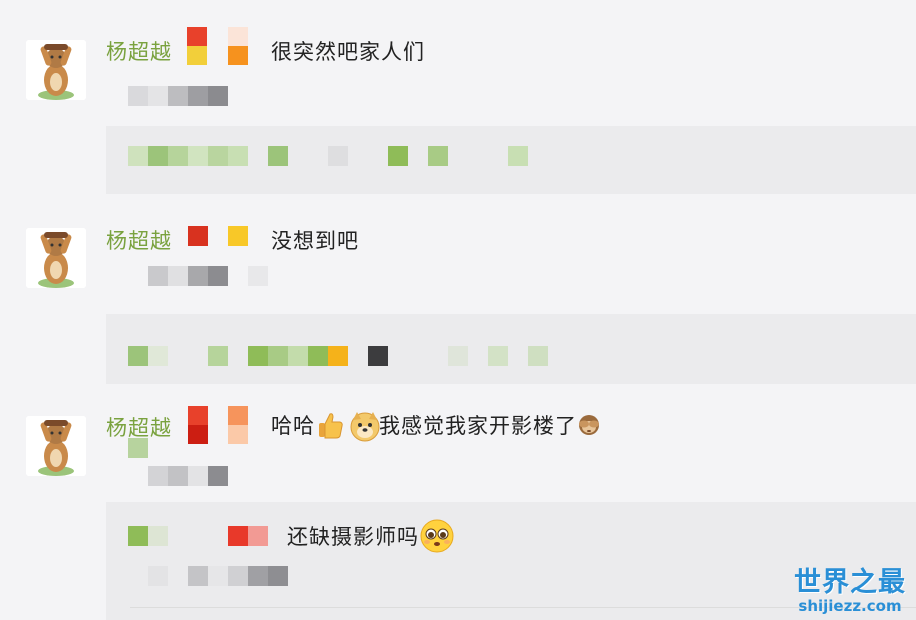 The image size is (916, 620). I want to click on comment-text: 没想到吧, so click(315, 241).